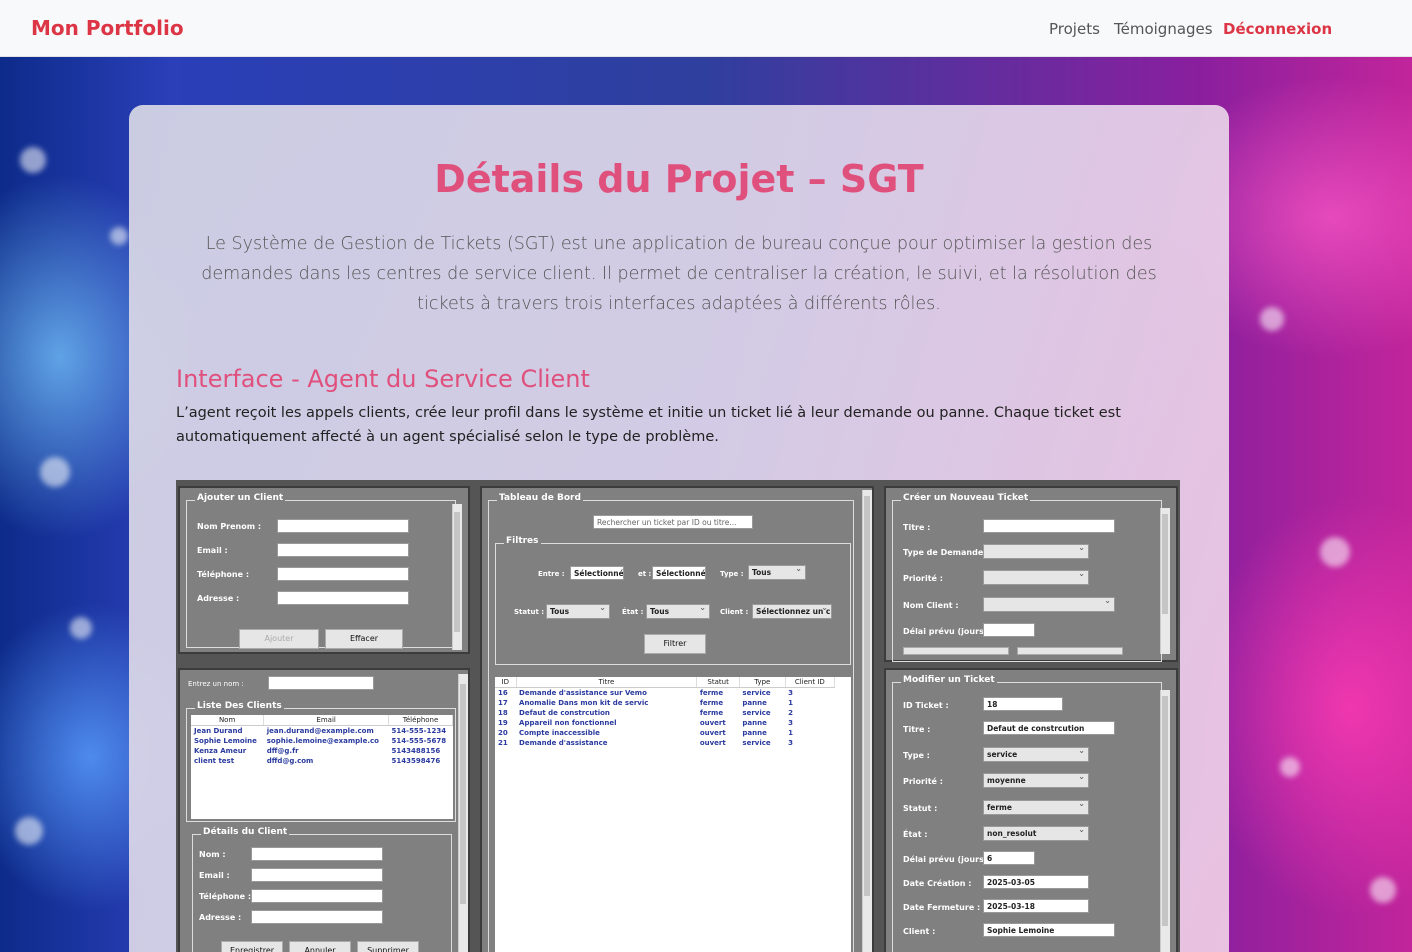  I want to click on clients-scrollbar, so click(463, 813).